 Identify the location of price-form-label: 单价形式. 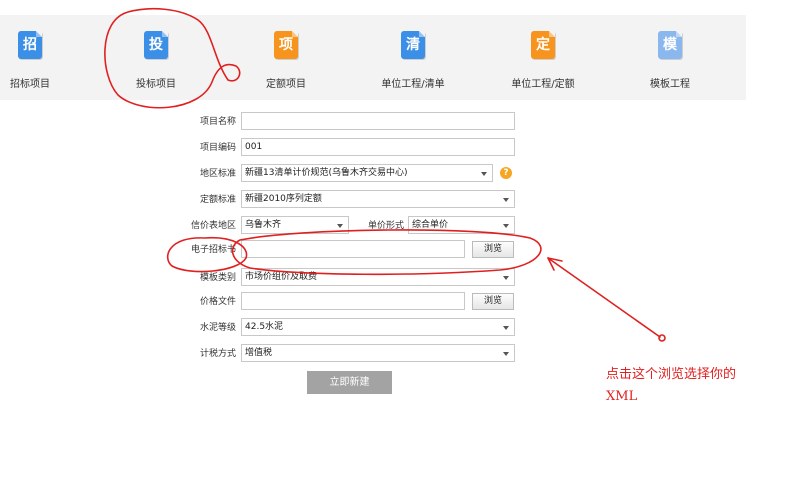
(385, 226).